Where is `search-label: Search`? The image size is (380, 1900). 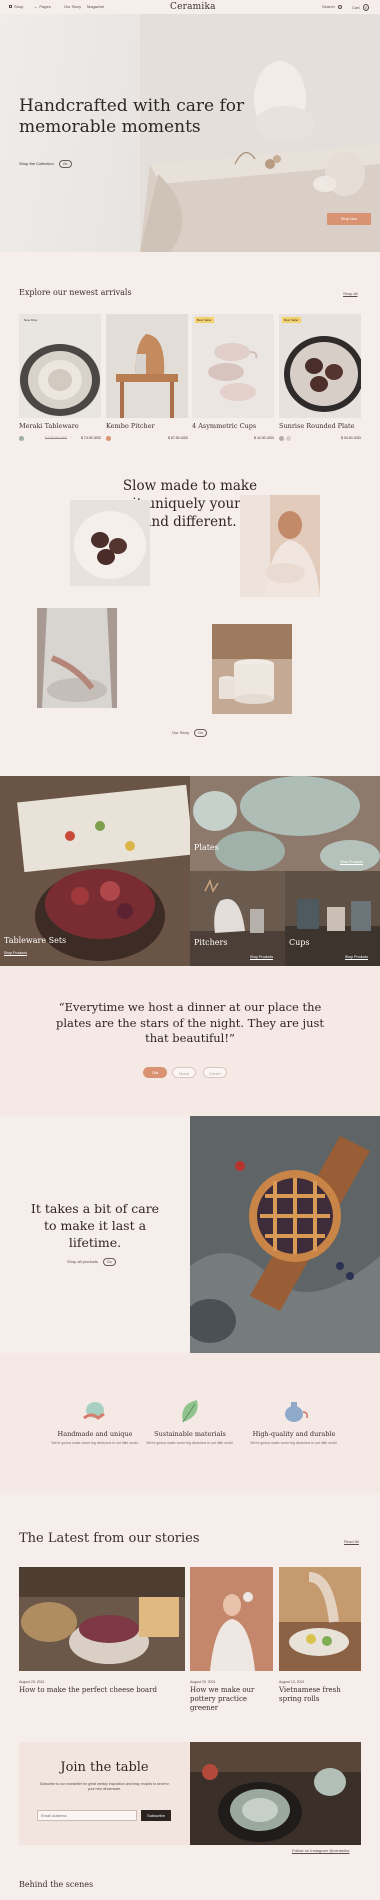 search-label: Search is located at coordinates (328, 6).